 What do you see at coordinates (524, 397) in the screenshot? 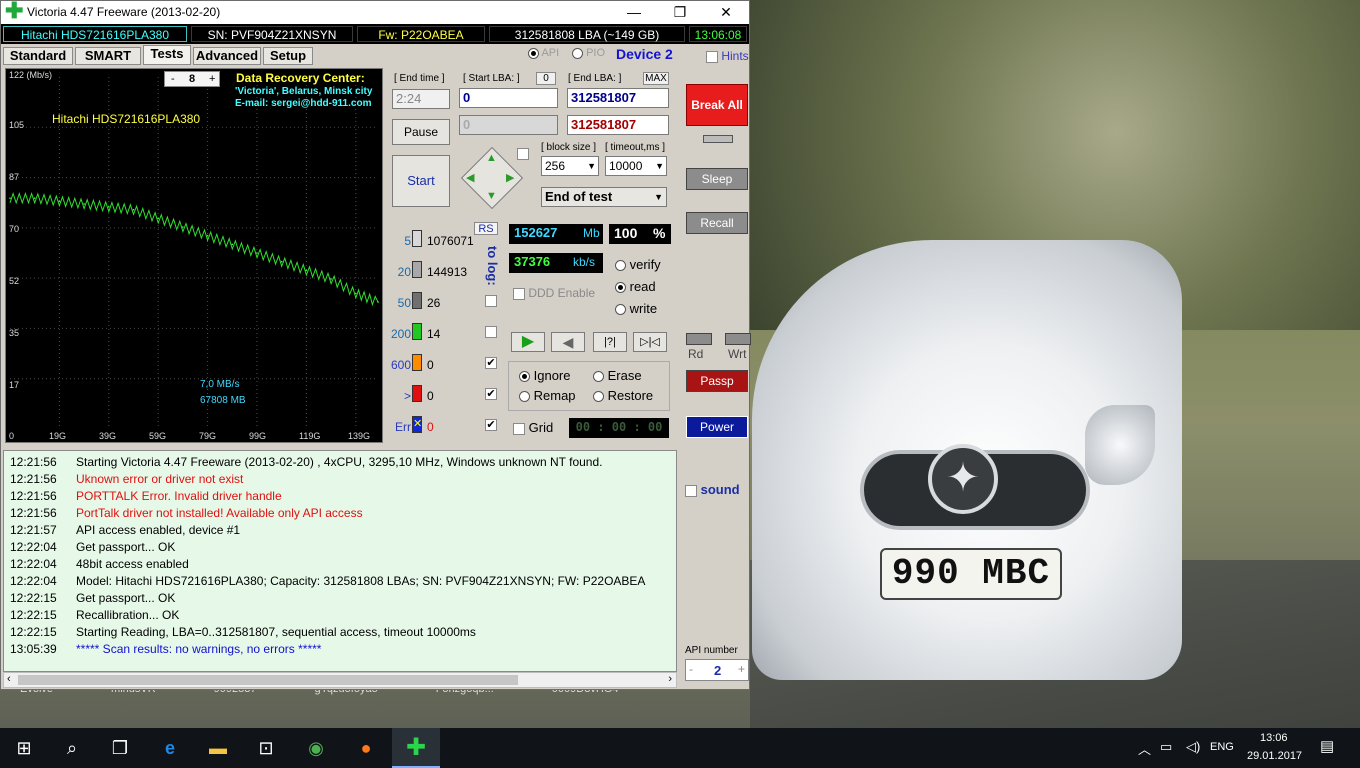
I see `remap-radio` at bounding box center [524, 397].